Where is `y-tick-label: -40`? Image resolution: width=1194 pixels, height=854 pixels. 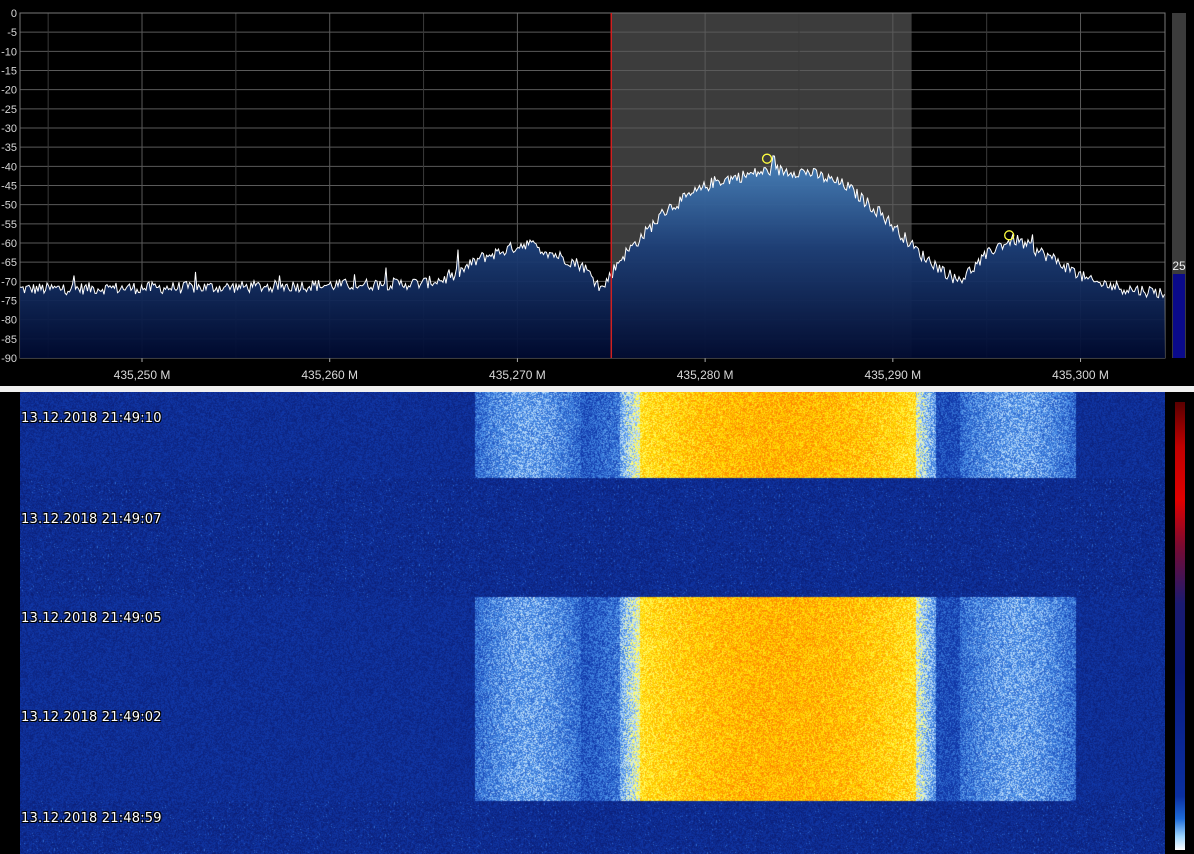
y-tick-label: -40 is located at coordinates (9, 167).